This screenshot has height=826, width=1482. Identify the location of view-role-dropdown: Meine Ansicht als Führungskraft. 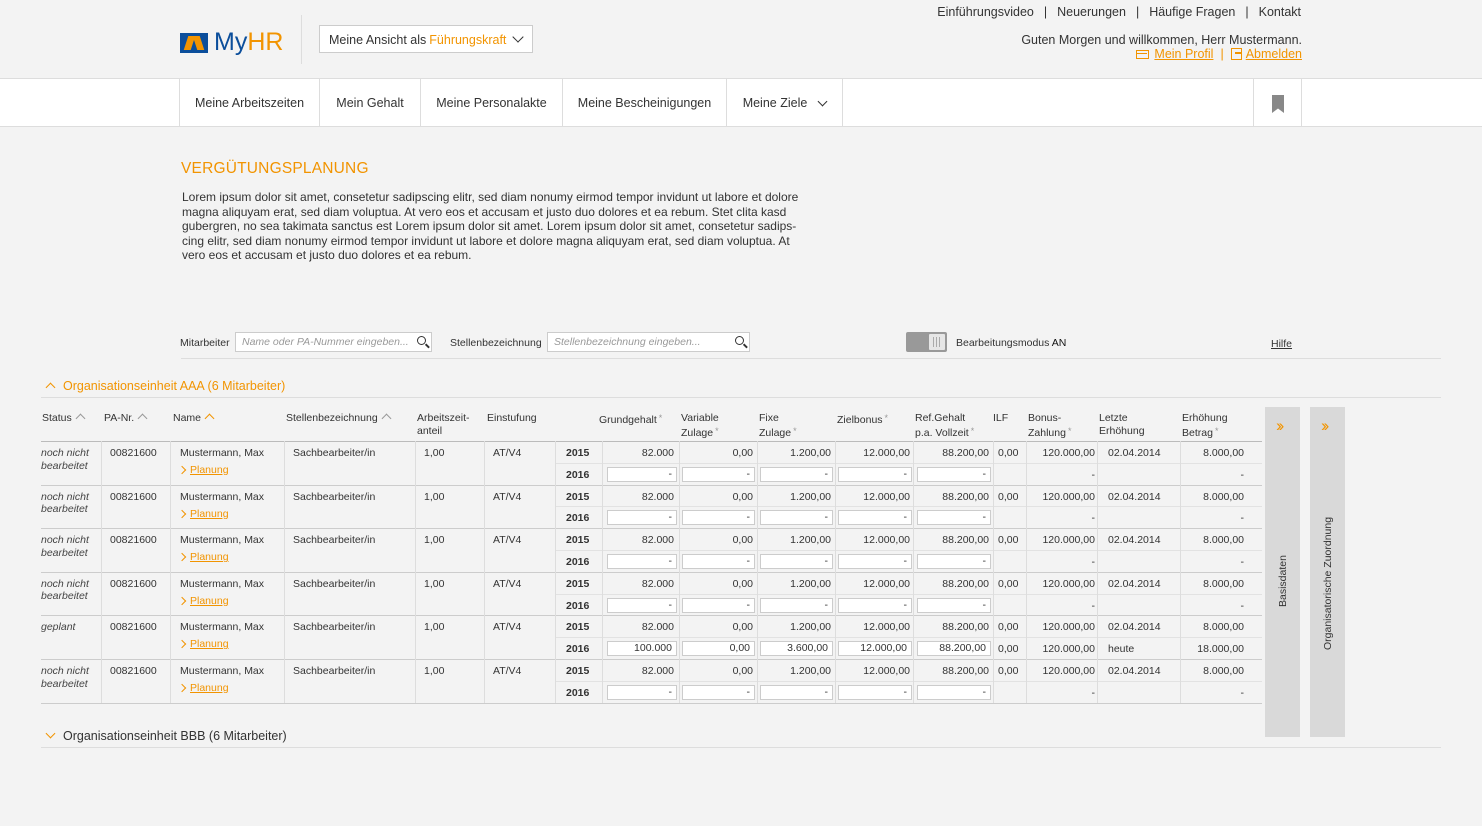
(426, 39).